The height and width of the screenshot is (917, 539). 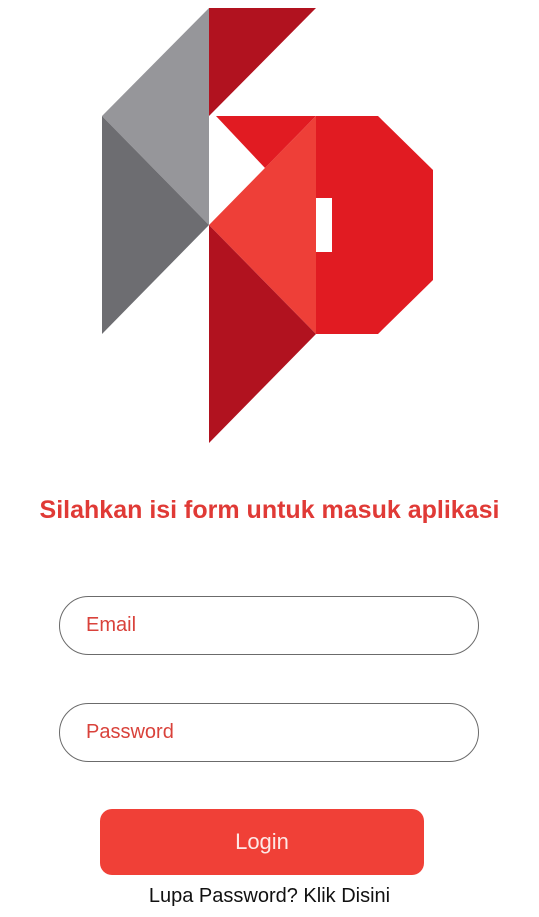 What do you see at coordinates (269, 732) in the screenshot?
I see `password-field` at bounding box center [269, 732].